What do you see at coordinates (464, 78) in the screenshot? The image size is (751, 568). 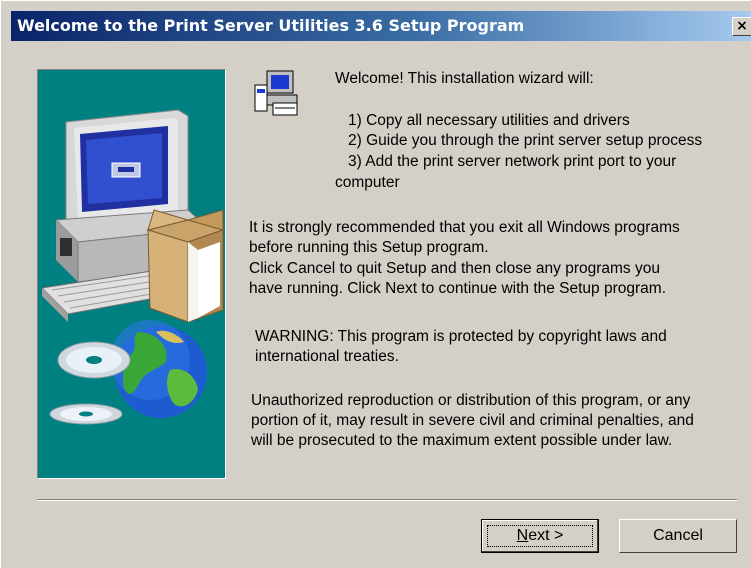 I see `intro-text: Welcome! This installation wizard will:` at bounding box center [464, 78].